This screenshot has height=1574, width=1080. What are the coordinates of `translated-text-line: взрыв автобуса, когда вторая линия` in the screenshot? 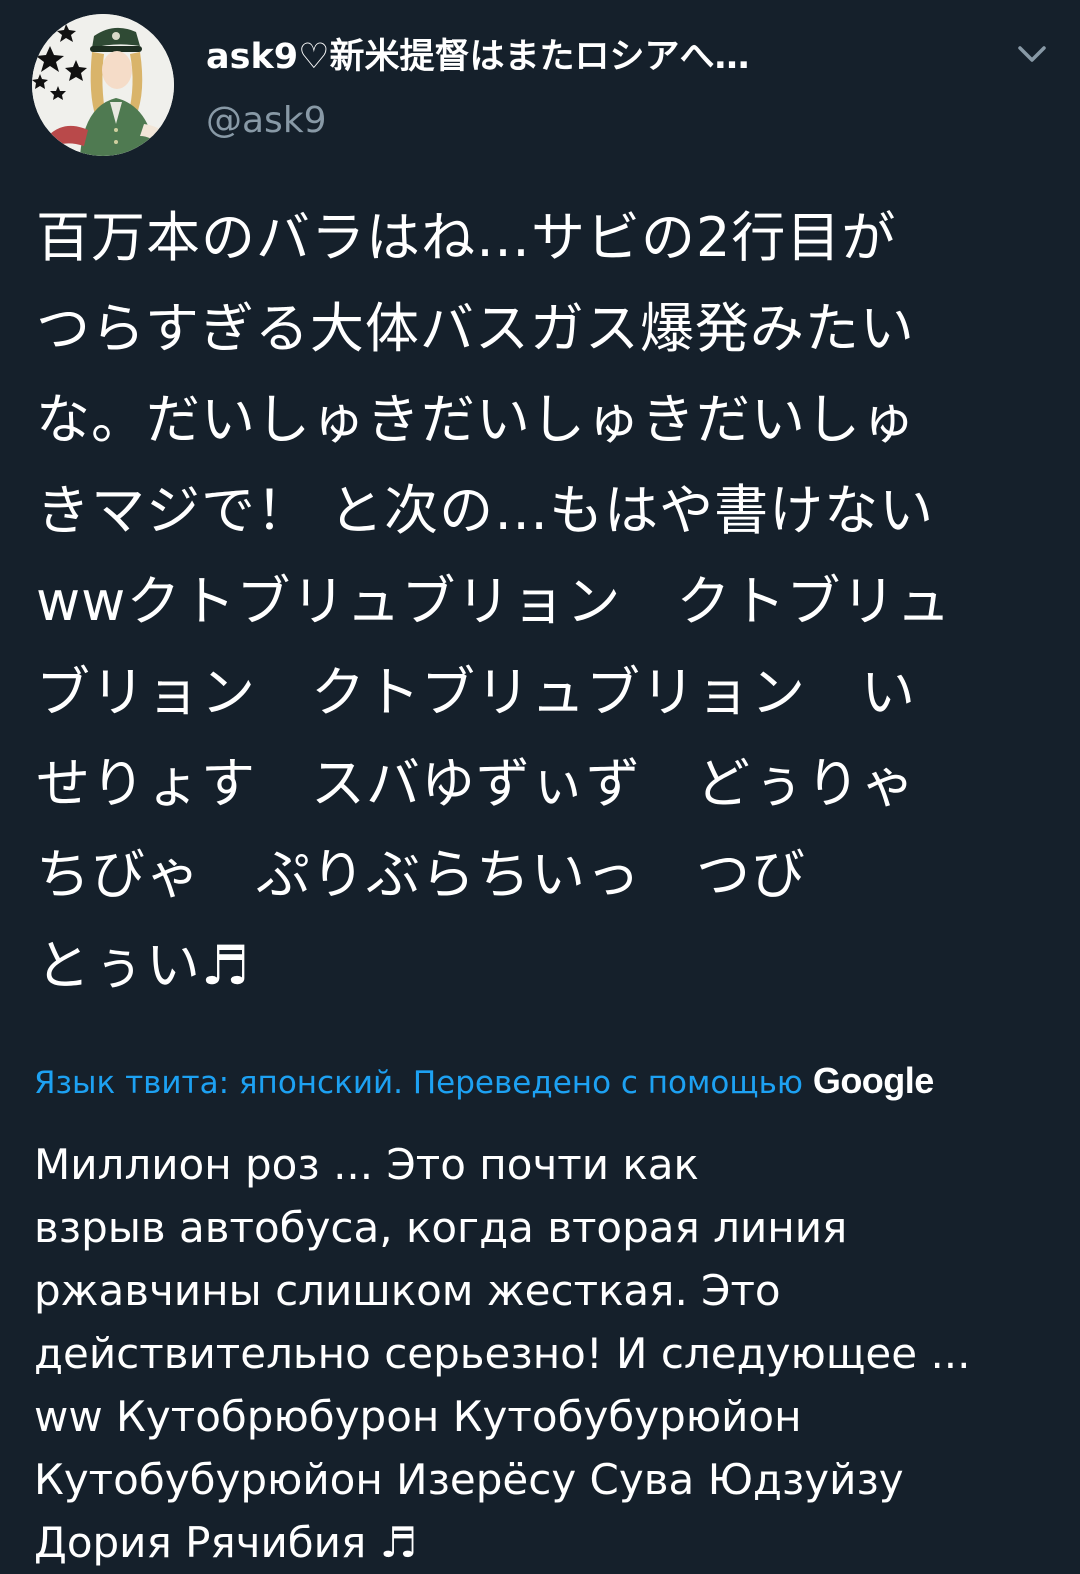 It's located at (441, 1227).